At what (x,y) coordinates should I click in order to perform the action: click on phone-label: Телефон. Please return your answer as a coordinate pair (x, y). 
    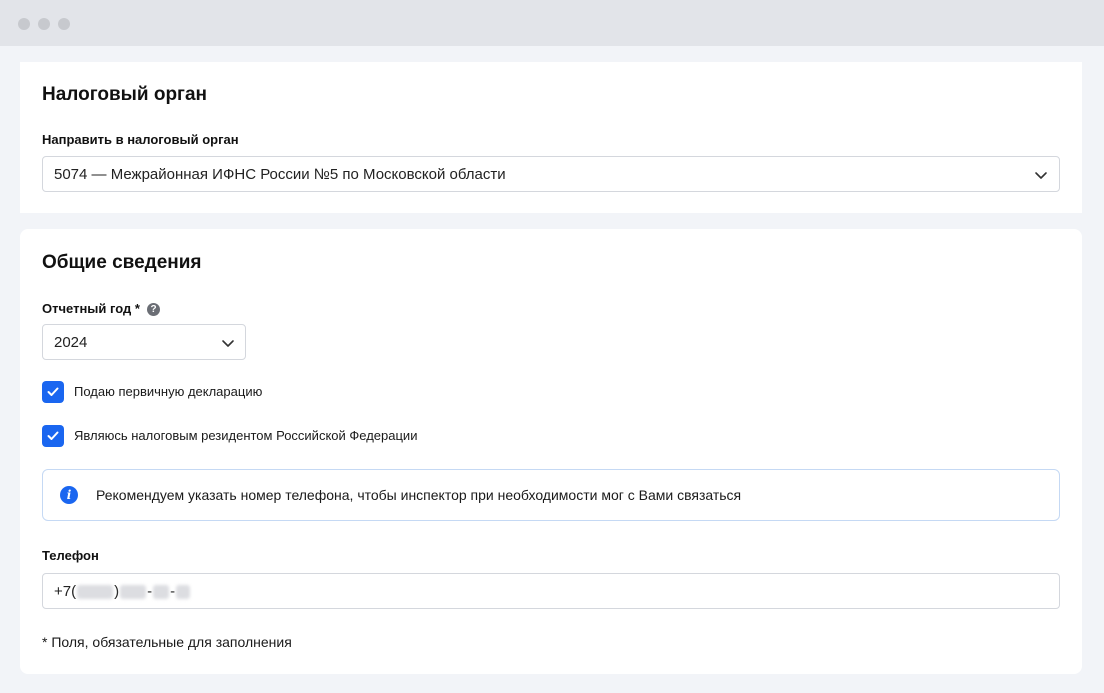
    Looking at the image, I should click on (70, 555).